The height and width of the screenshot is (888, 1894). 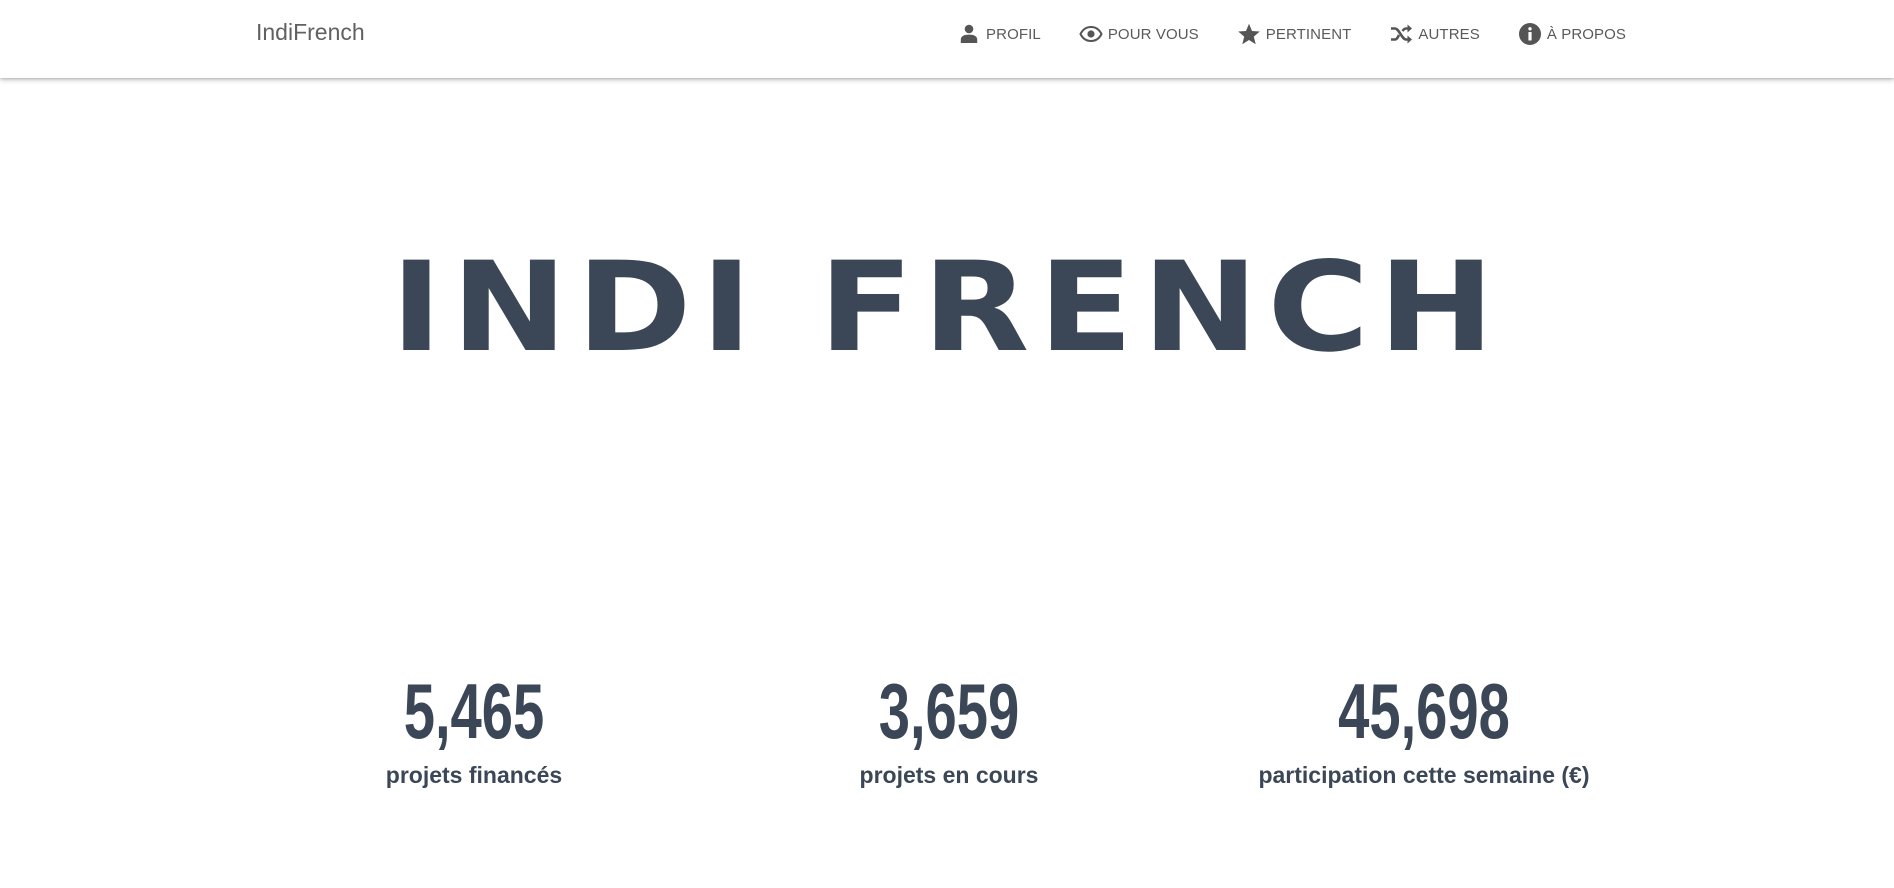 What do you see at coordinates (1013, 34) in the screenshot?
I see `nav-item-label: PROFIL` at bounding box center [1013, 34].